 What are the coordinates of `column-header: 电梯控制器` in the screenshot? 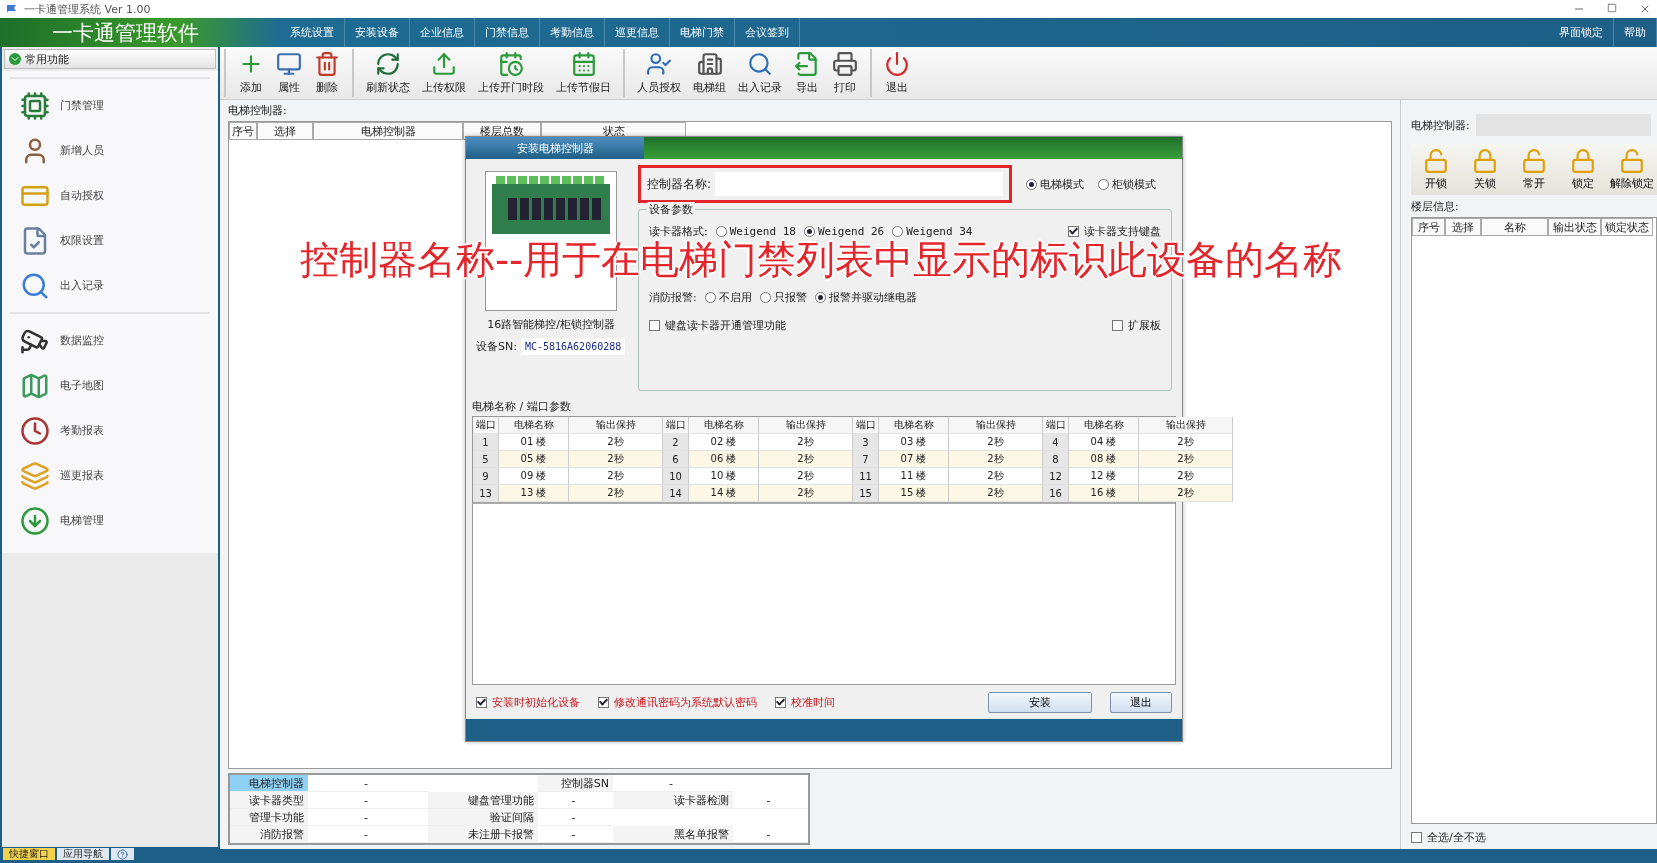 It's located at (388, 131).